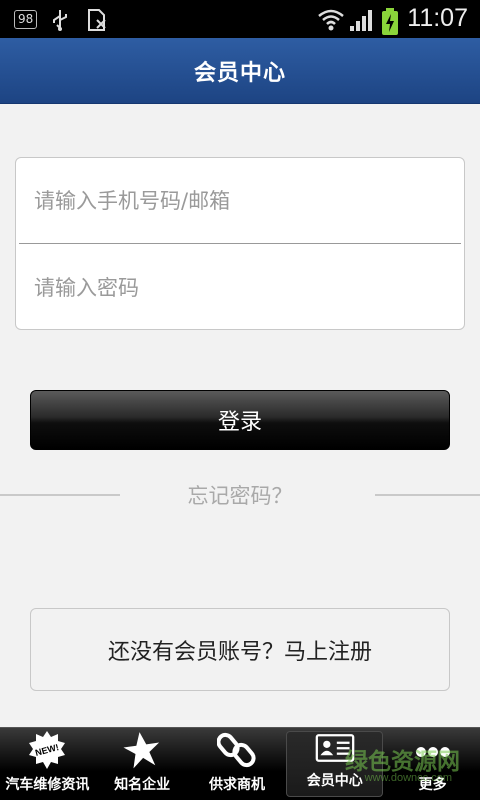 The height and width of the screenshot is (800, 480). What do you see at coordinates (234, 201) in the screenshot?
I see `account-input` at bounding box center [234, 201].